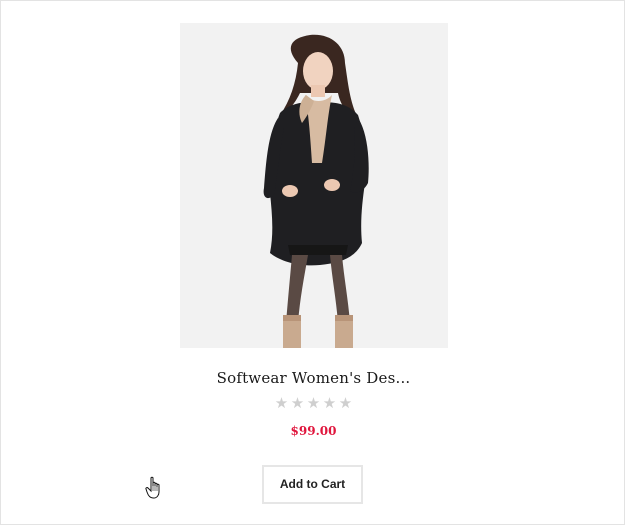  I want to click on hand-pointer-cursor-icon, so click(152, 487).